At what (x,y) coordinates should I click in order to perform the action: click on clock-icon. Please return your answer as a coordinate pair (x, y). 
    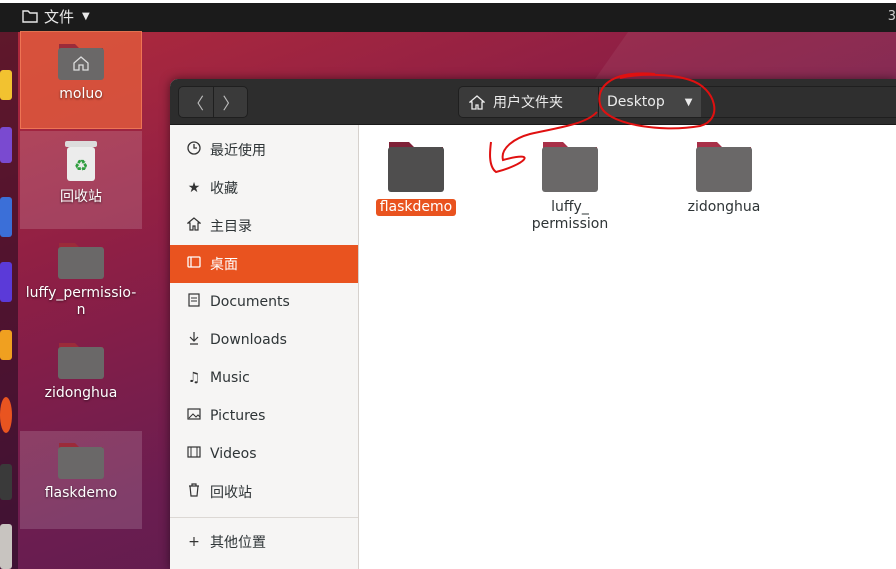
    Looking at the image, I should click on (194, 150).